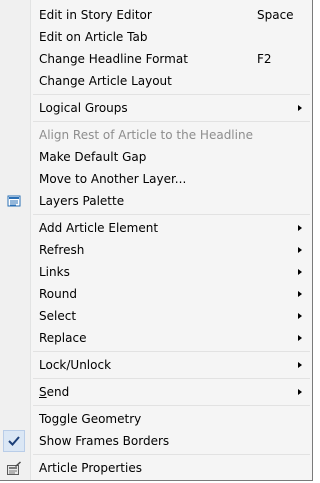  I want to click on menu-item-accelerator: S, so click(43, 392).